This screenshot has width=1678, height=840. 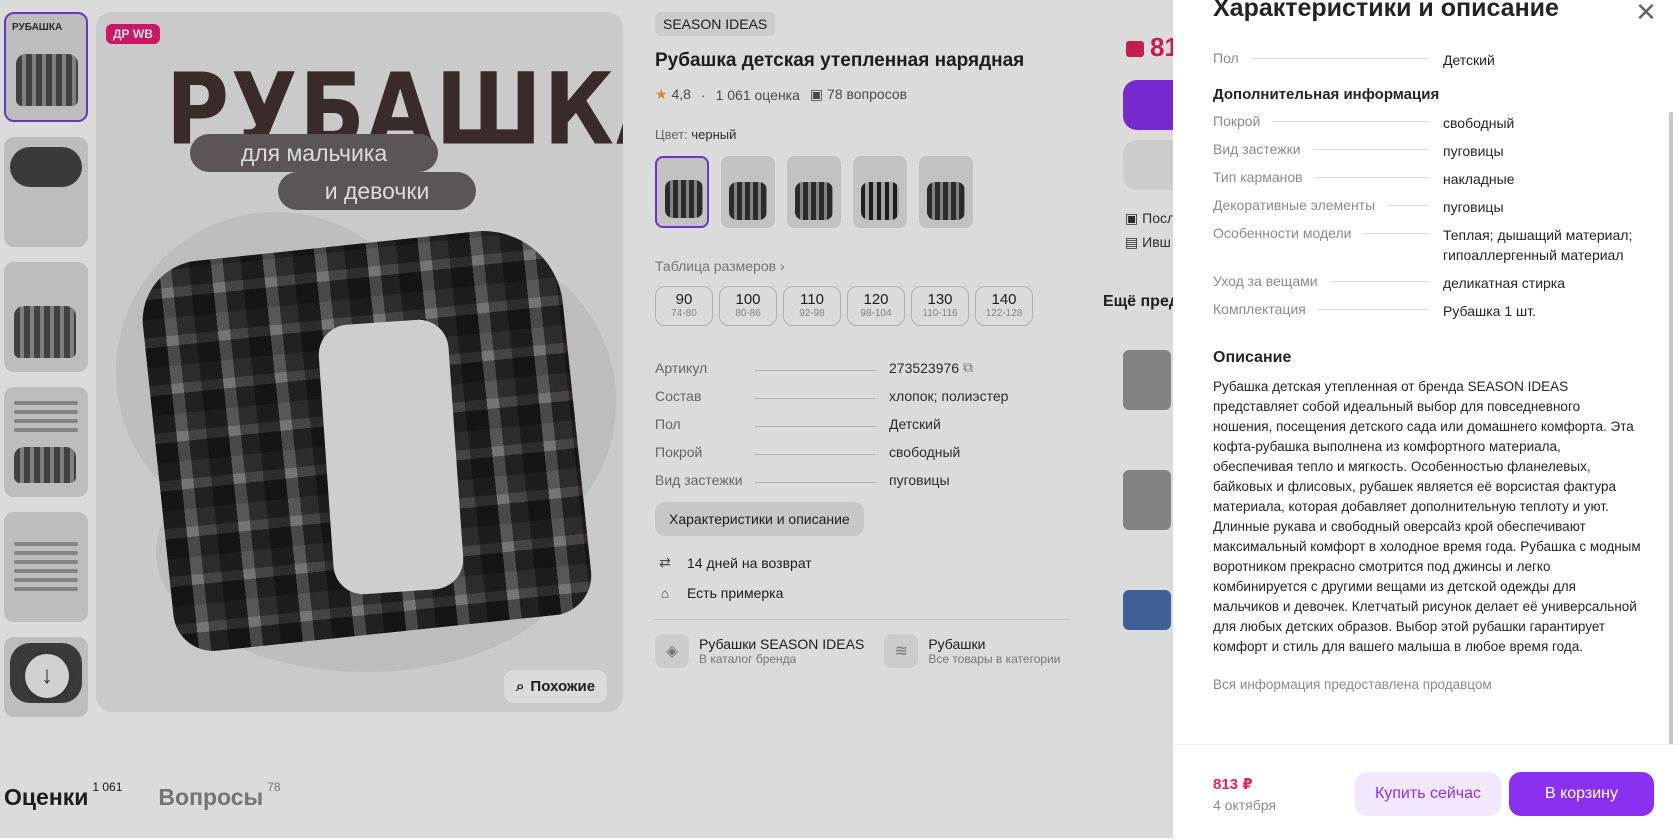 I want to click on similar-button: ⌕ Похожие, so click(x=556, y=686).